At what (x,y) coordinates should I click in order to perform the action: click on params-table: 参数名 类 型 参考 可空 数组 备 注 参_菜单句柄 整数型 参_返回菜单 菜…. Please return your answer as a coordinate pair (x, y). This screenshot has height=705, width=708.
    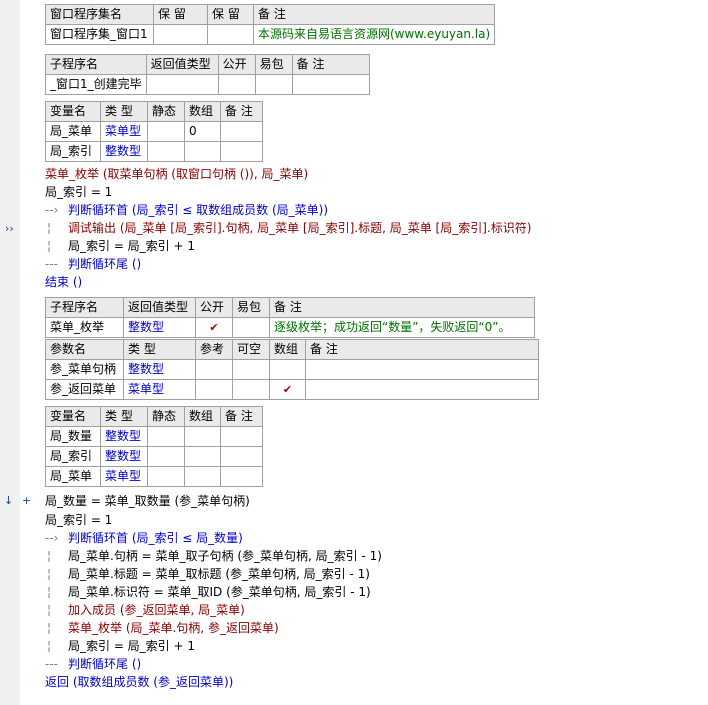
    Looking at the image, I should click on (292, 369).